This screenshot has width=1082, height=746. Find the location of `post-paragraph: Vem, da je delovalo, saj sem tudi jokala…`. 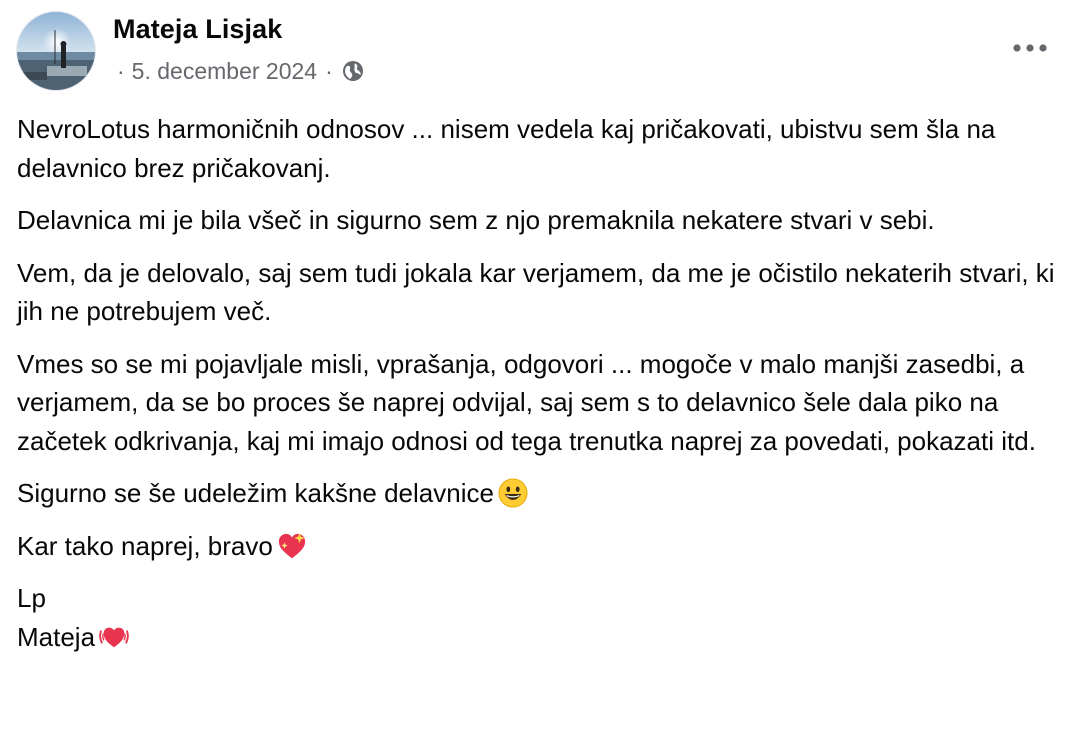

post-paragraph: Vem, da je delovalo, saj sem tudi jokala… is located at coordinates (536, 292).